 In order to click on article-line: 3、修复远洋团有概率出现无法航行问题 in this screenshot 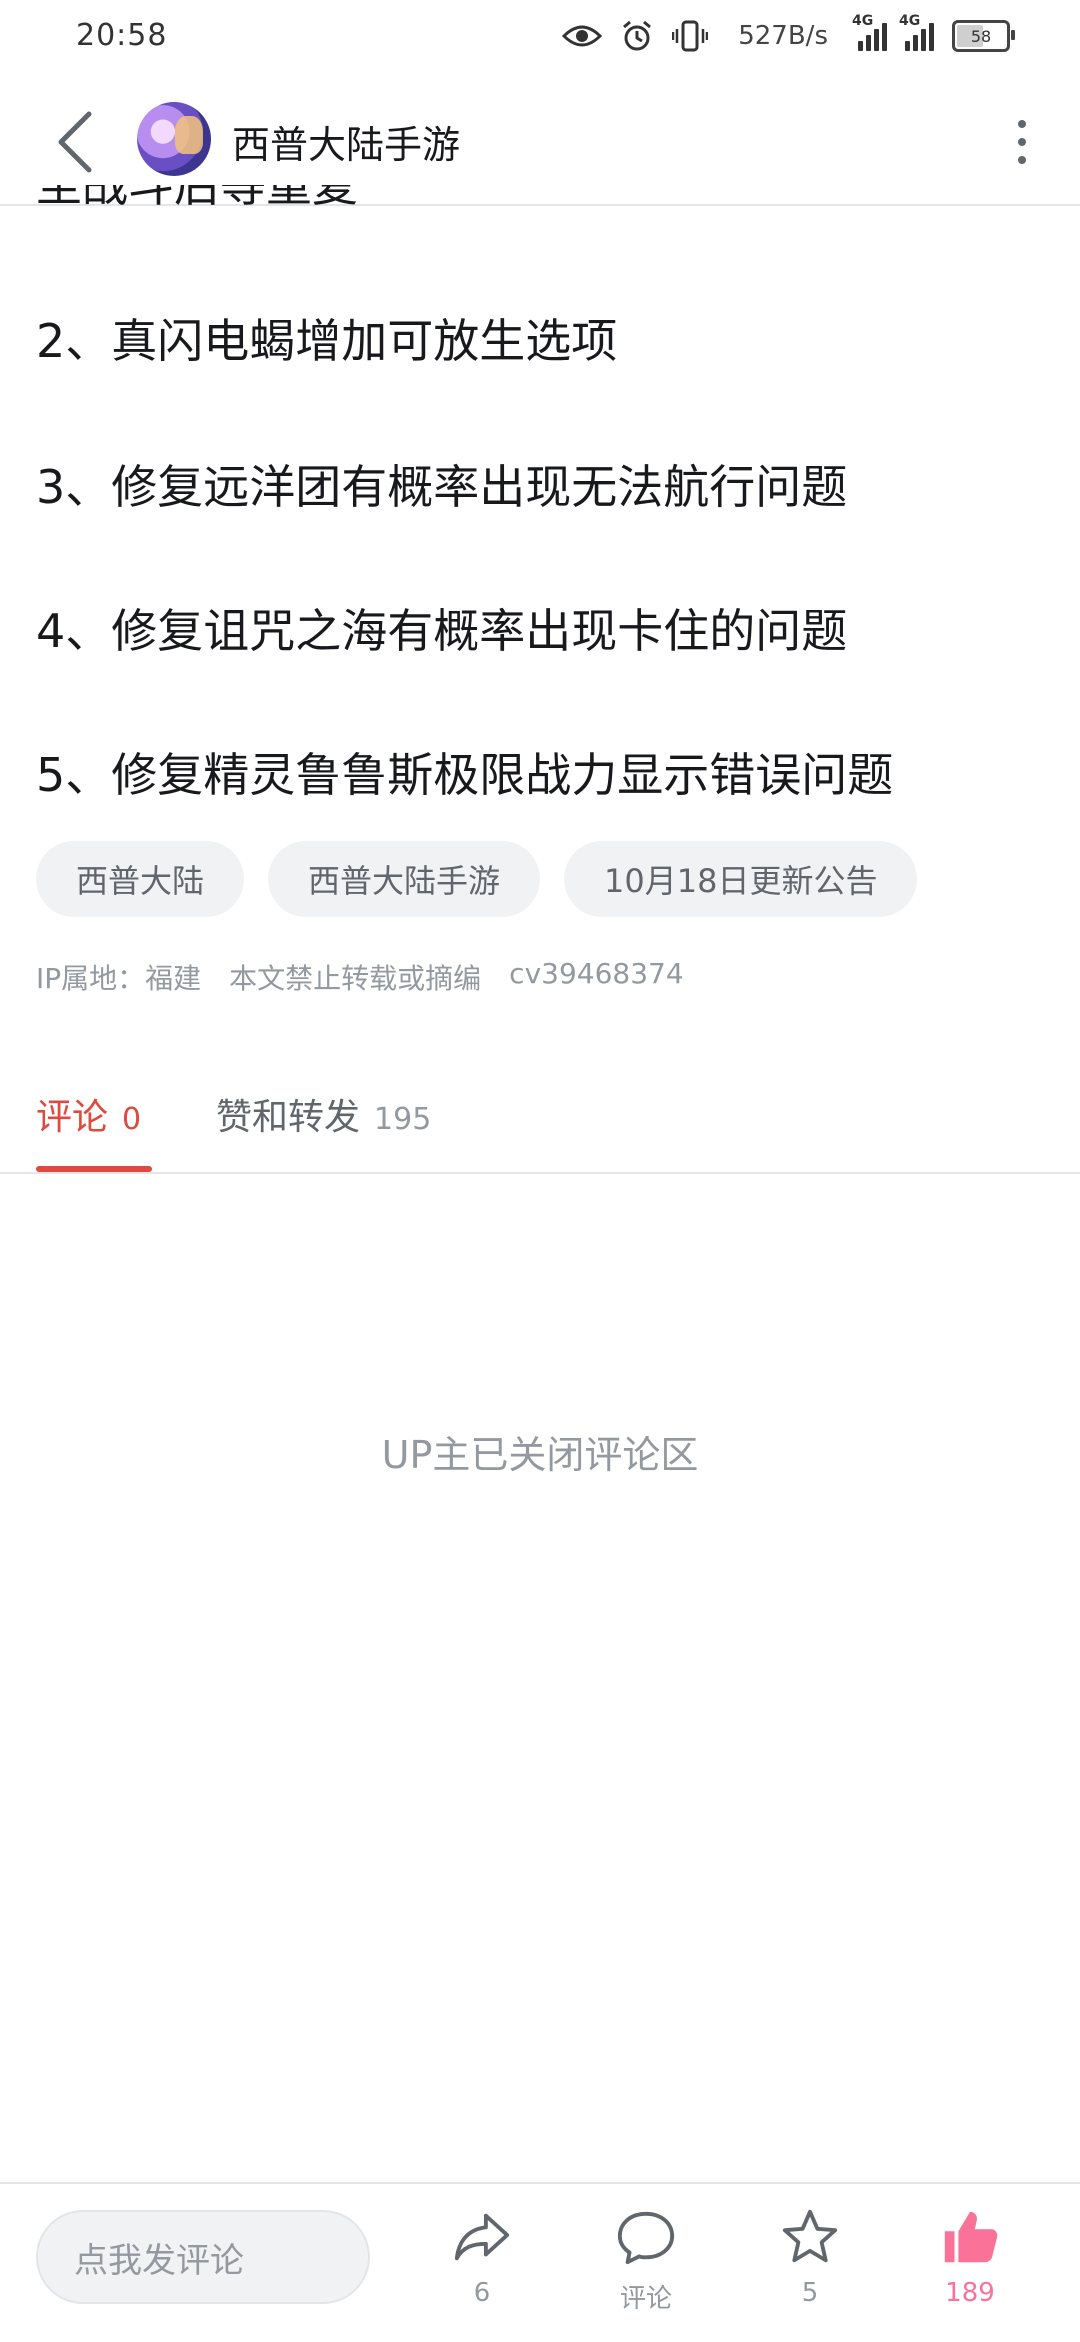, I will do `click(442, 487)`.